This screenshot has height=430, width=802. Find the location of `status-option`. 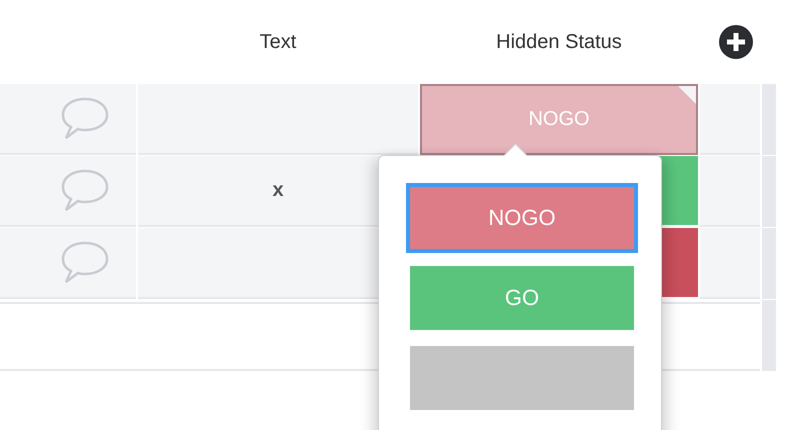

status-option is located at coordinates (522, 378).